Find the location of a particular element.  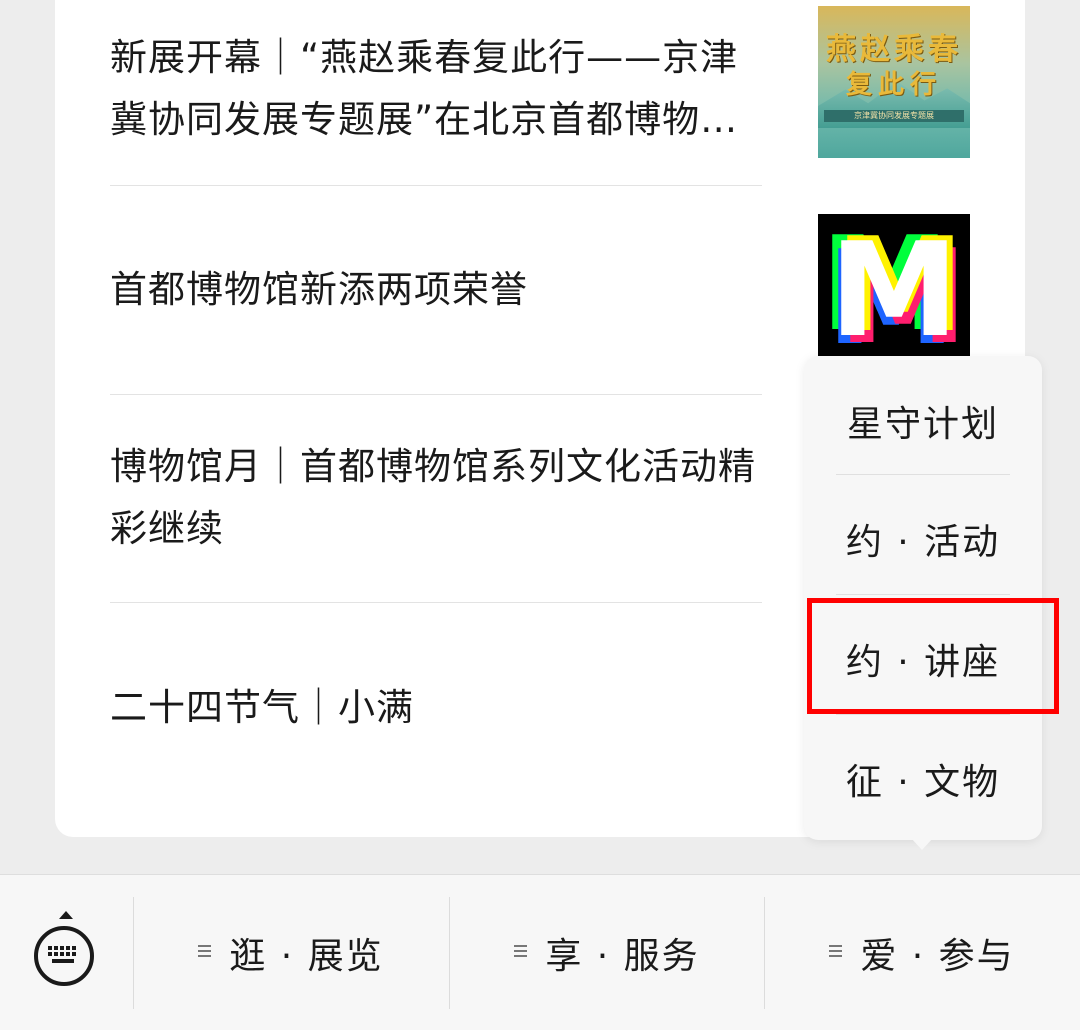

keyboard-icon is located at coordinates (64, 956).